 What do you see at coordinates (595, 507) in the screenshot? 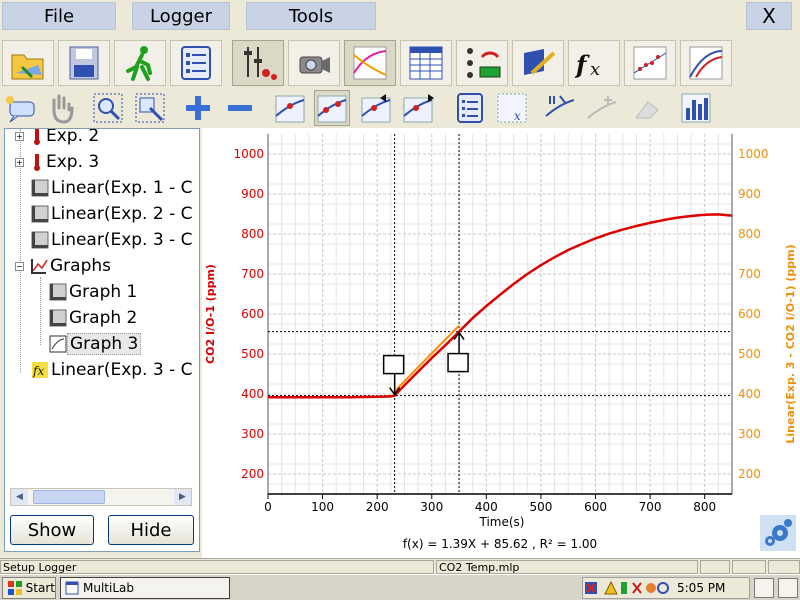
I see `x-tick-label: 600` at bounding box center [595, 507].